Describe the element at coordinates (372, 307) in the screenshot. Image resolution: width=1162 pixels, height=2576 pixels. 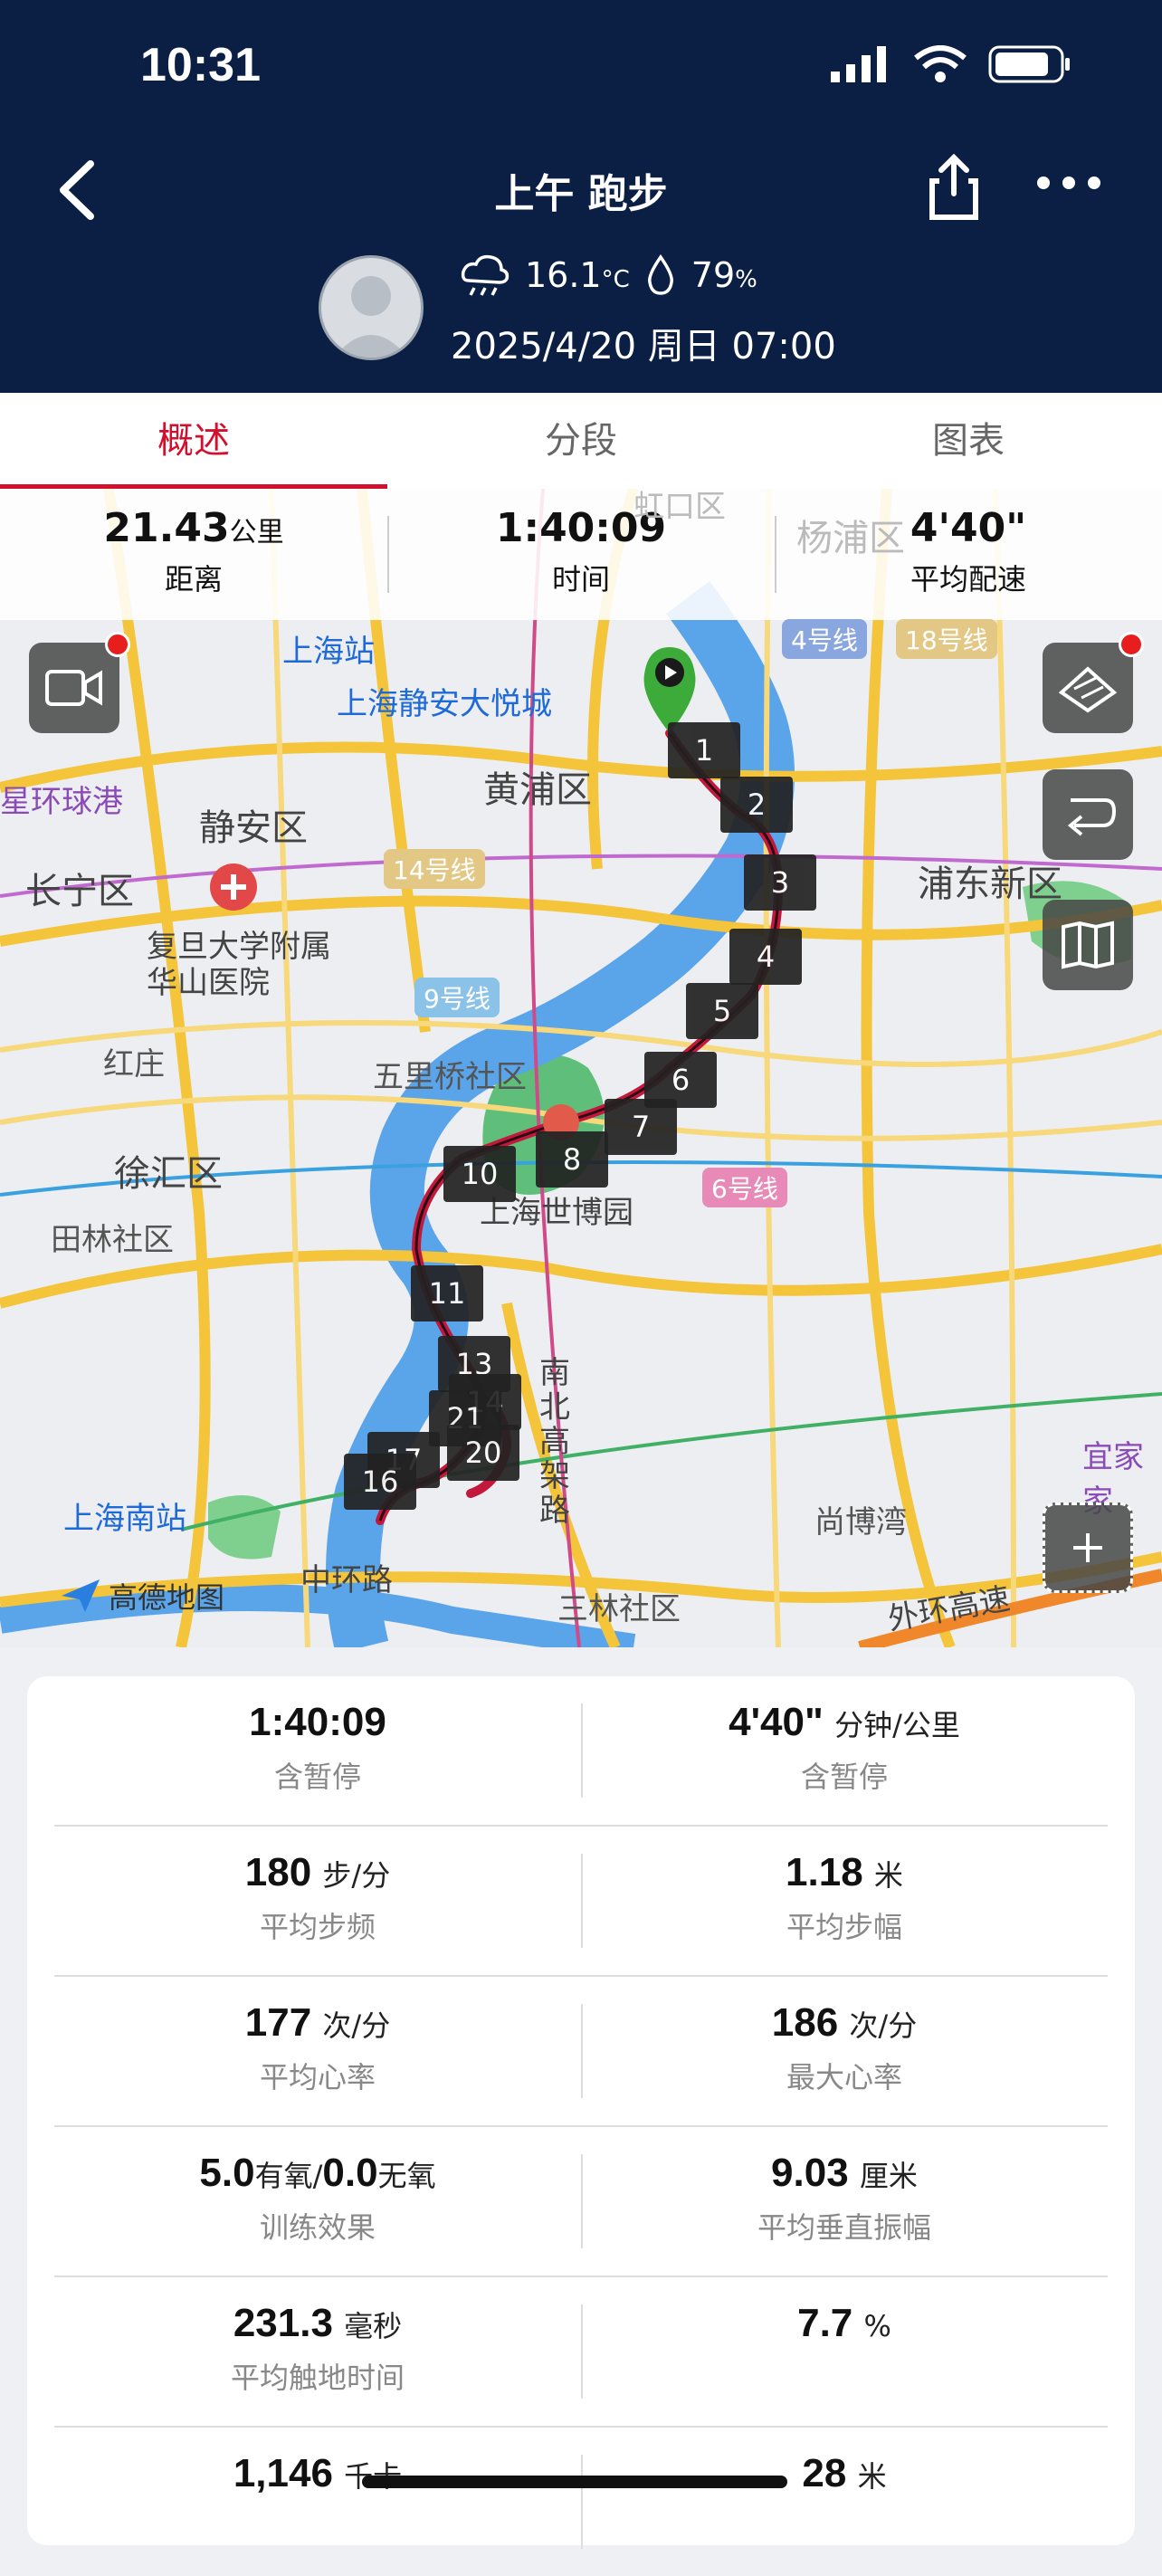
I see `avatar` at that location.